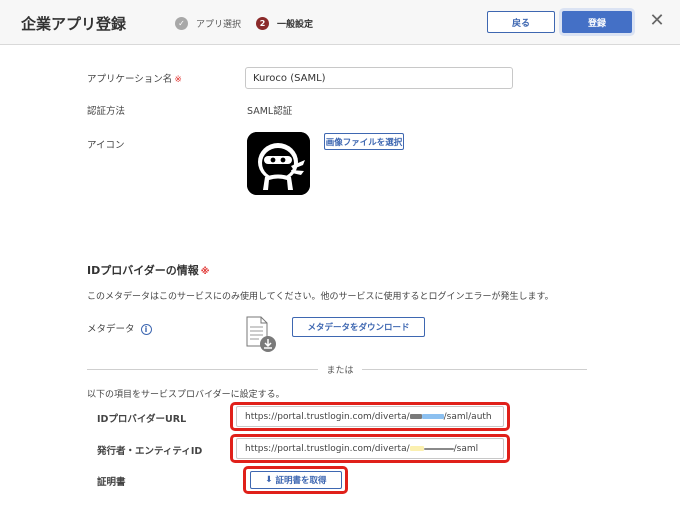 The width and height of the screenshot is (680, 521). I want to click on step-app-select: ✓ アプリ選択, so click(208, 23).